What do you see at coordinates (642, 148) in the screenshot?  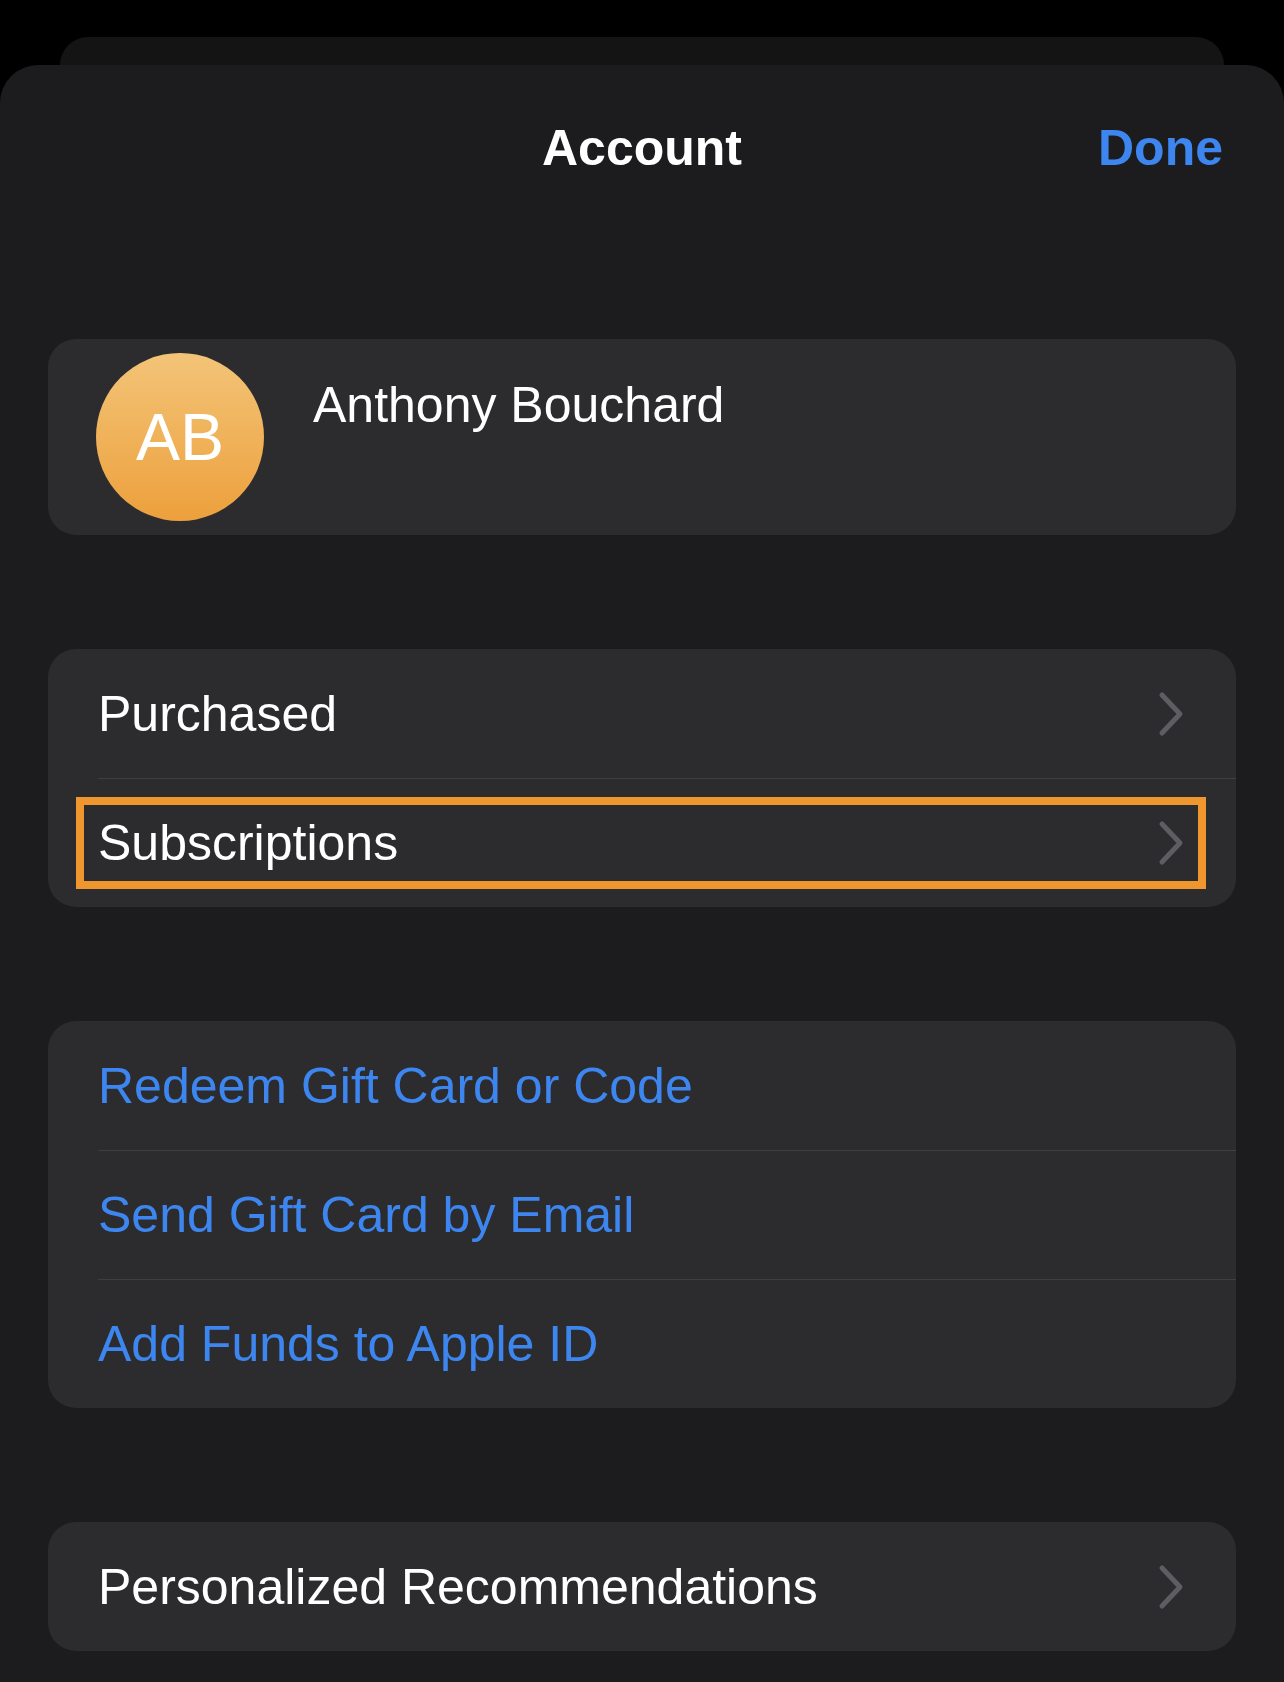 I see `nav-title: Account` at bounding box center [642, 148].